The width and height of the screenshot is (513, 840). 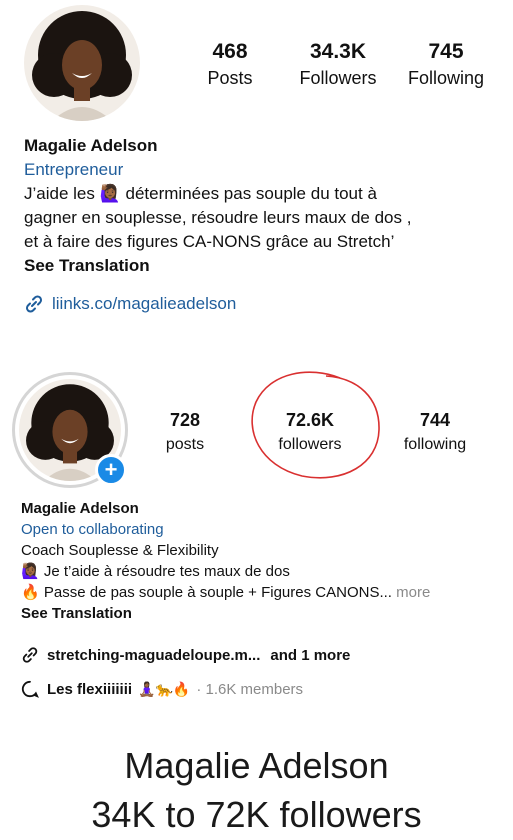 What do you see at coordinates (185, 444) in the screenshot?
I see `posts-label: posts` at bounding box center [185, 444].